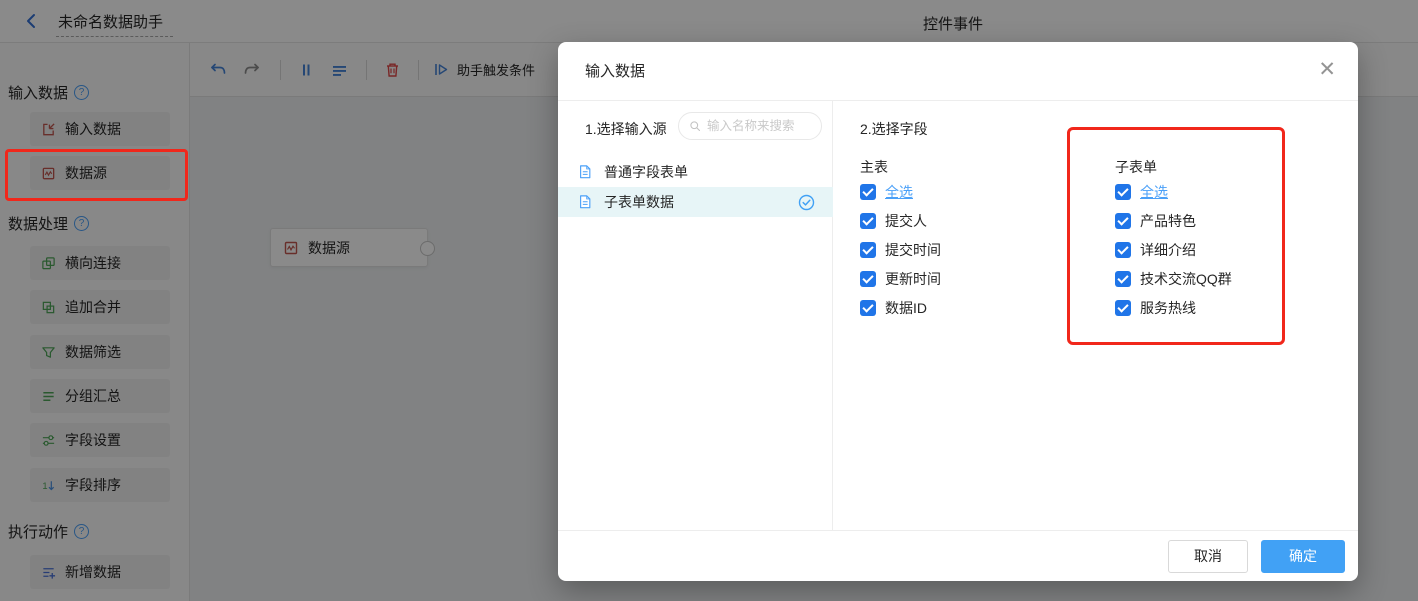 The width and height of the screenshot is (1418, 601). What do you see at coordinates (900, 221) in the screenshot?
I see `field-checkbox: 提交人` at bounding box center [900, 221].